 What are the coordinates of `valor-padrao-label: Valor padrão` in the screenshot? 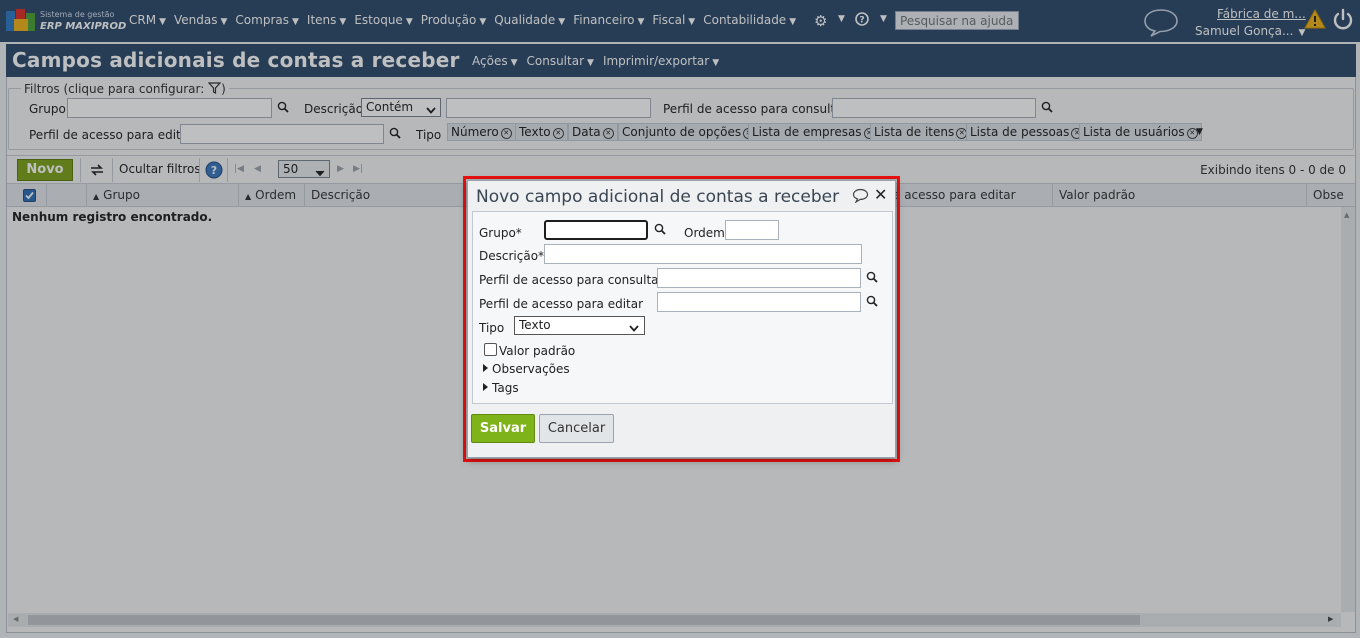 It's located at (537, 351).